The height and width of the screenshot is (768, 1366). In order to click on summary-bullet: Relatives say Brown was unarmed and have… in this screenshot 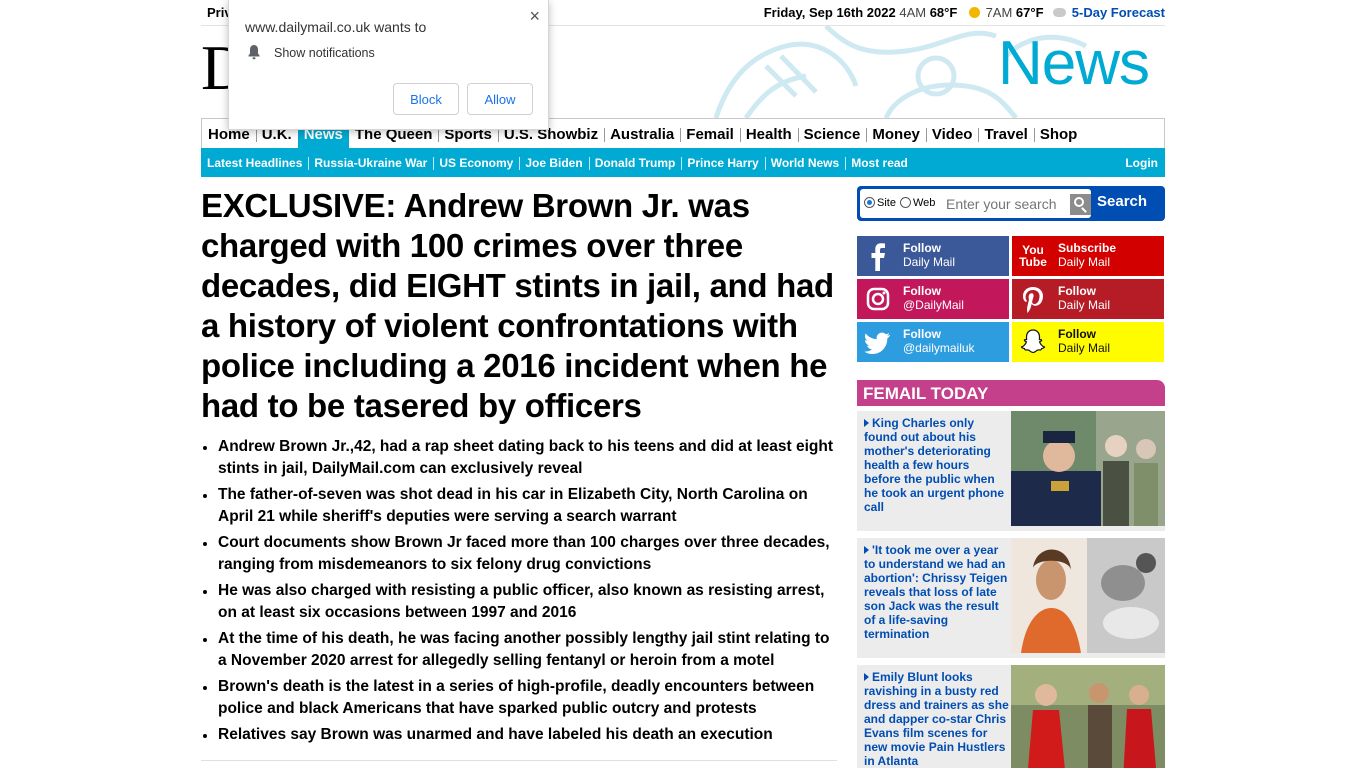, I will do `click(521, 735)`.